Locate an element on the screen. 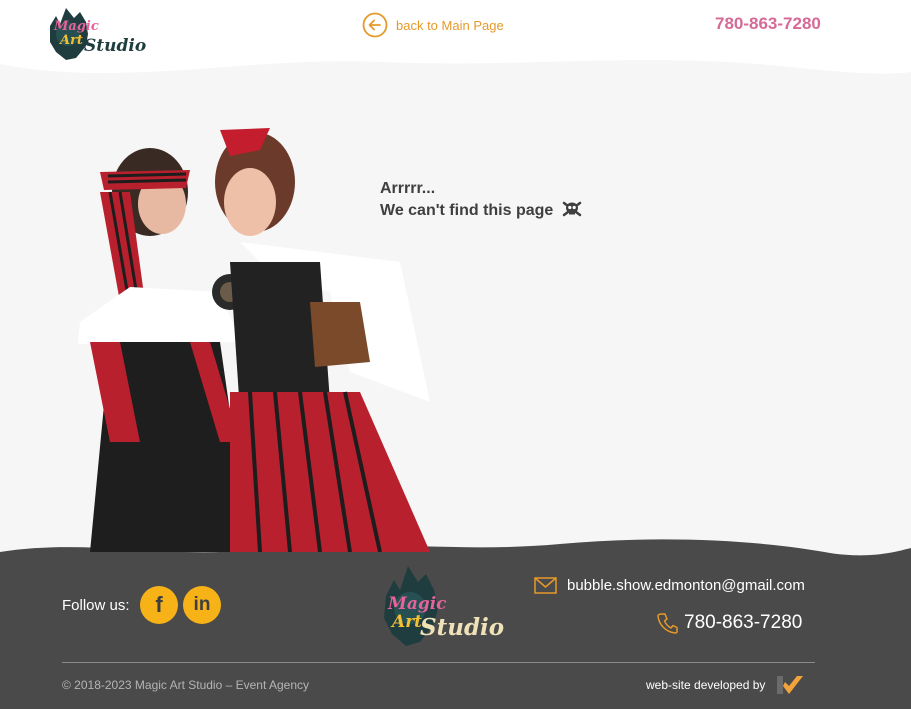  email-text: bubble.show.edmonton@gmail.com is located at coordinates (686, 585).